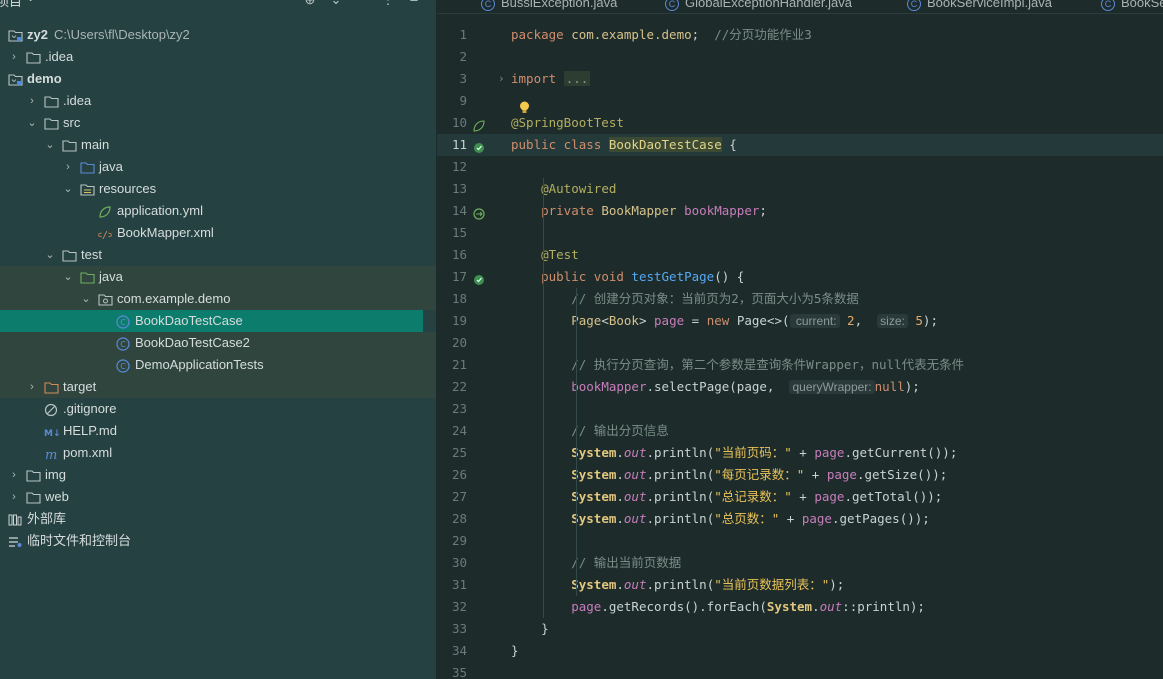 The image size is (1163, 679). I want to click on tree-item-idea-demo: › .idea, so click(218, 101).